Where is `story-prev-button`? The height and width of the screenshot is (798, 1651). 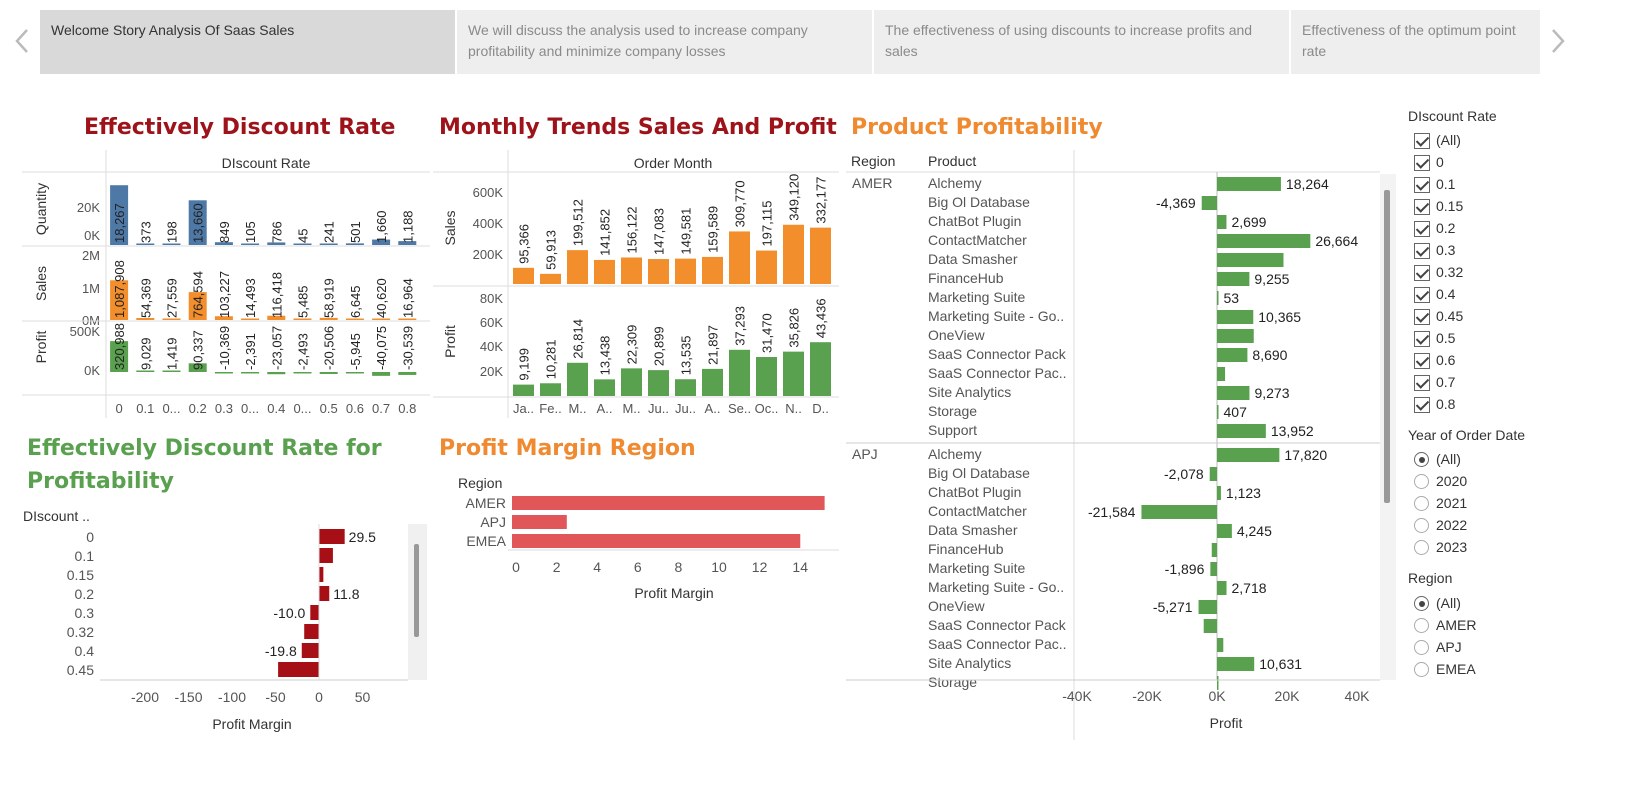 story-prev-button is located at coordinates (22, 44).